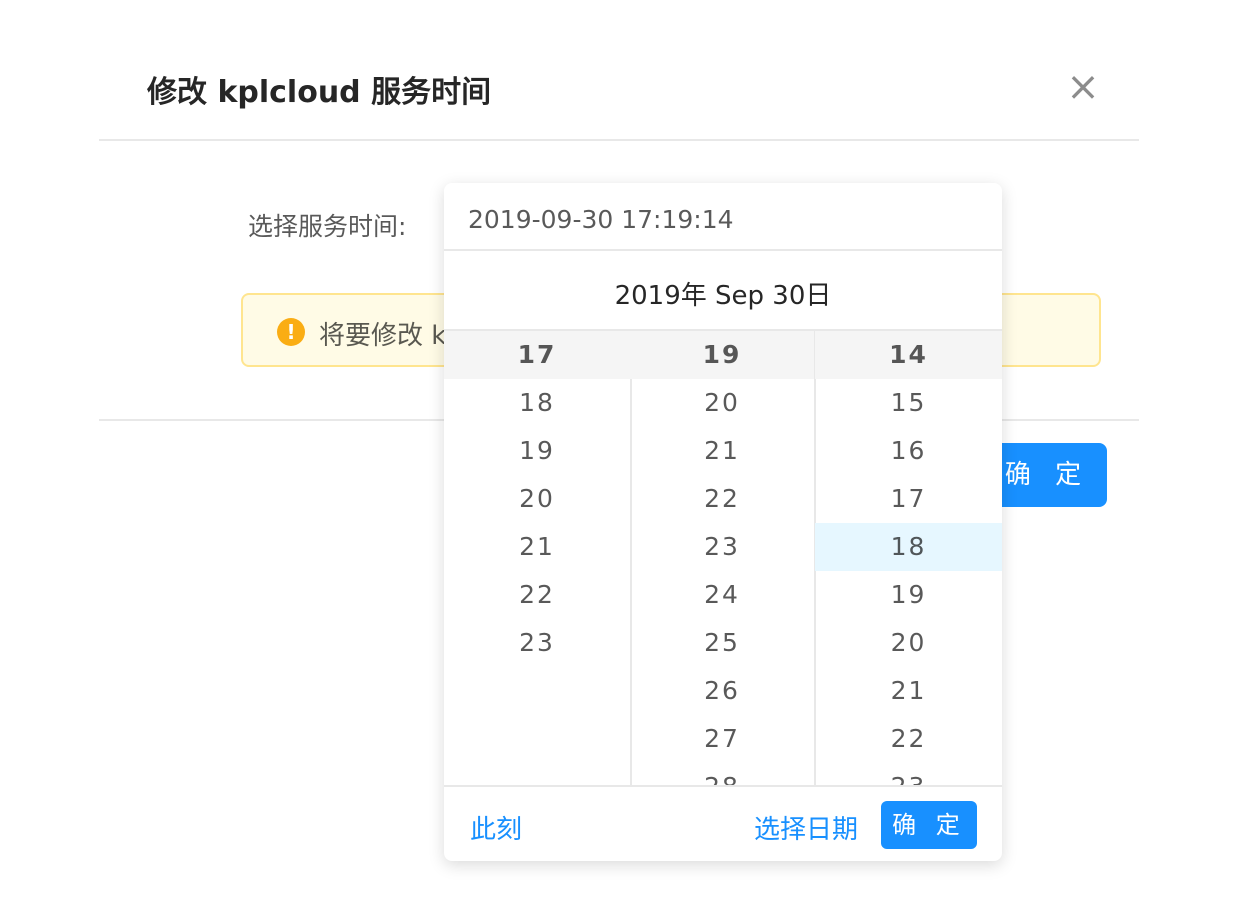 The height and width of the screenshot is (902, 1240). What do you see at coordinates (722, 451) in the screenshot?
I see `minute-option: 21` at bounding box center [722, 451].